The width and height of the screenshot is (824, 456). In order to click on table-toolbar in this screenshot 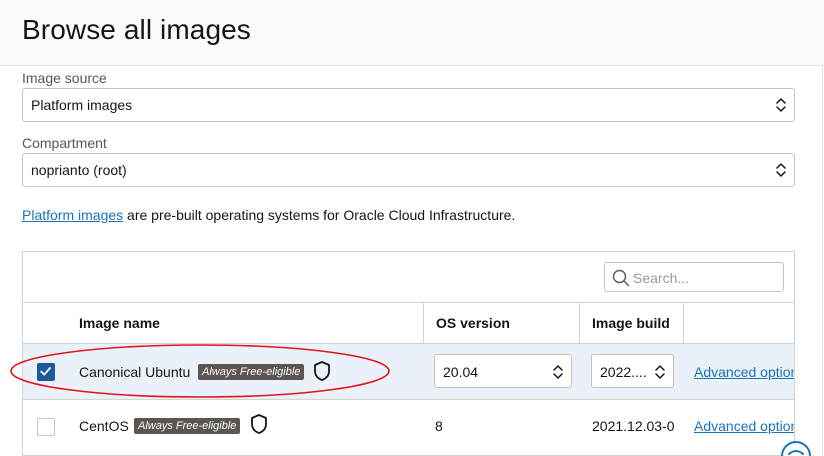, I will do `click(408, 277)`.